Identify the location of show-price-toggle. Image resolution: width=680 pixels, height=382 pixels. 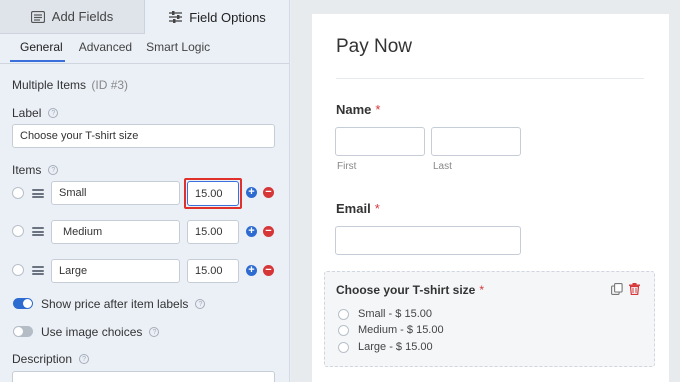
(23, 303).